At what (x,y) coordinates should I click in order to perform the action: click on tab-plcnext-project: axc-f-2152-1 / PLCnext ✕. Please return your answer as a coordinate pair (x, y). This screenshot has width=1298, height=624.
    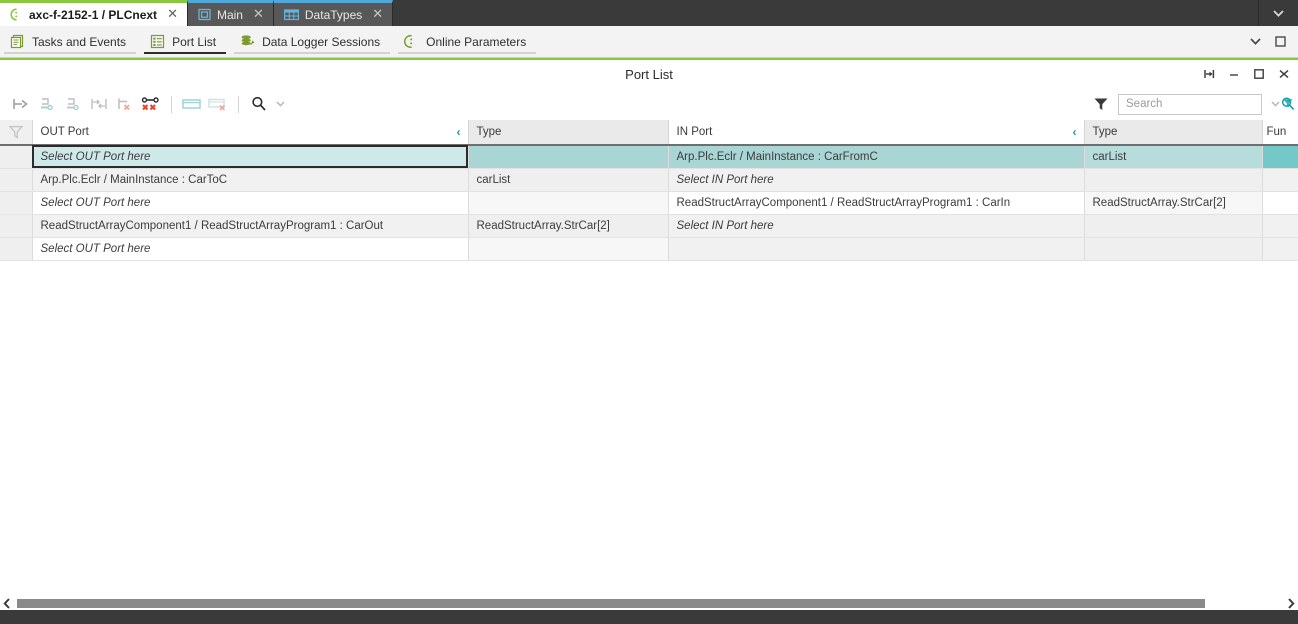
    Looking at the image, I should click on (94, 13).